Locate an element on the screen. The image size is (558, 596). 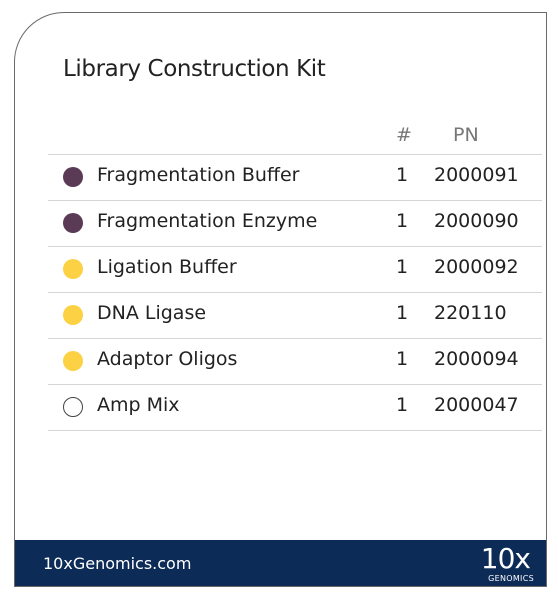
website-link: 10xGenomics.com is located at coordinates (117, 563).